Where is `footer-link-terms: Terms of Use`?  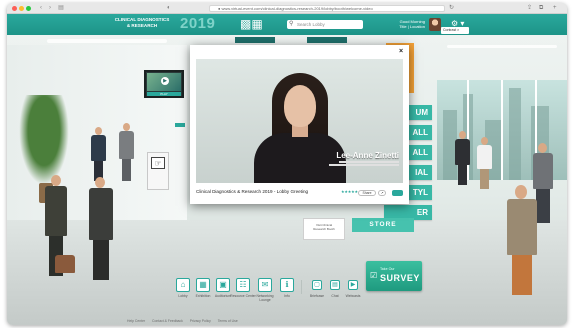
footer-link-terms: Terms of Use is located at coordinates (228, 321).